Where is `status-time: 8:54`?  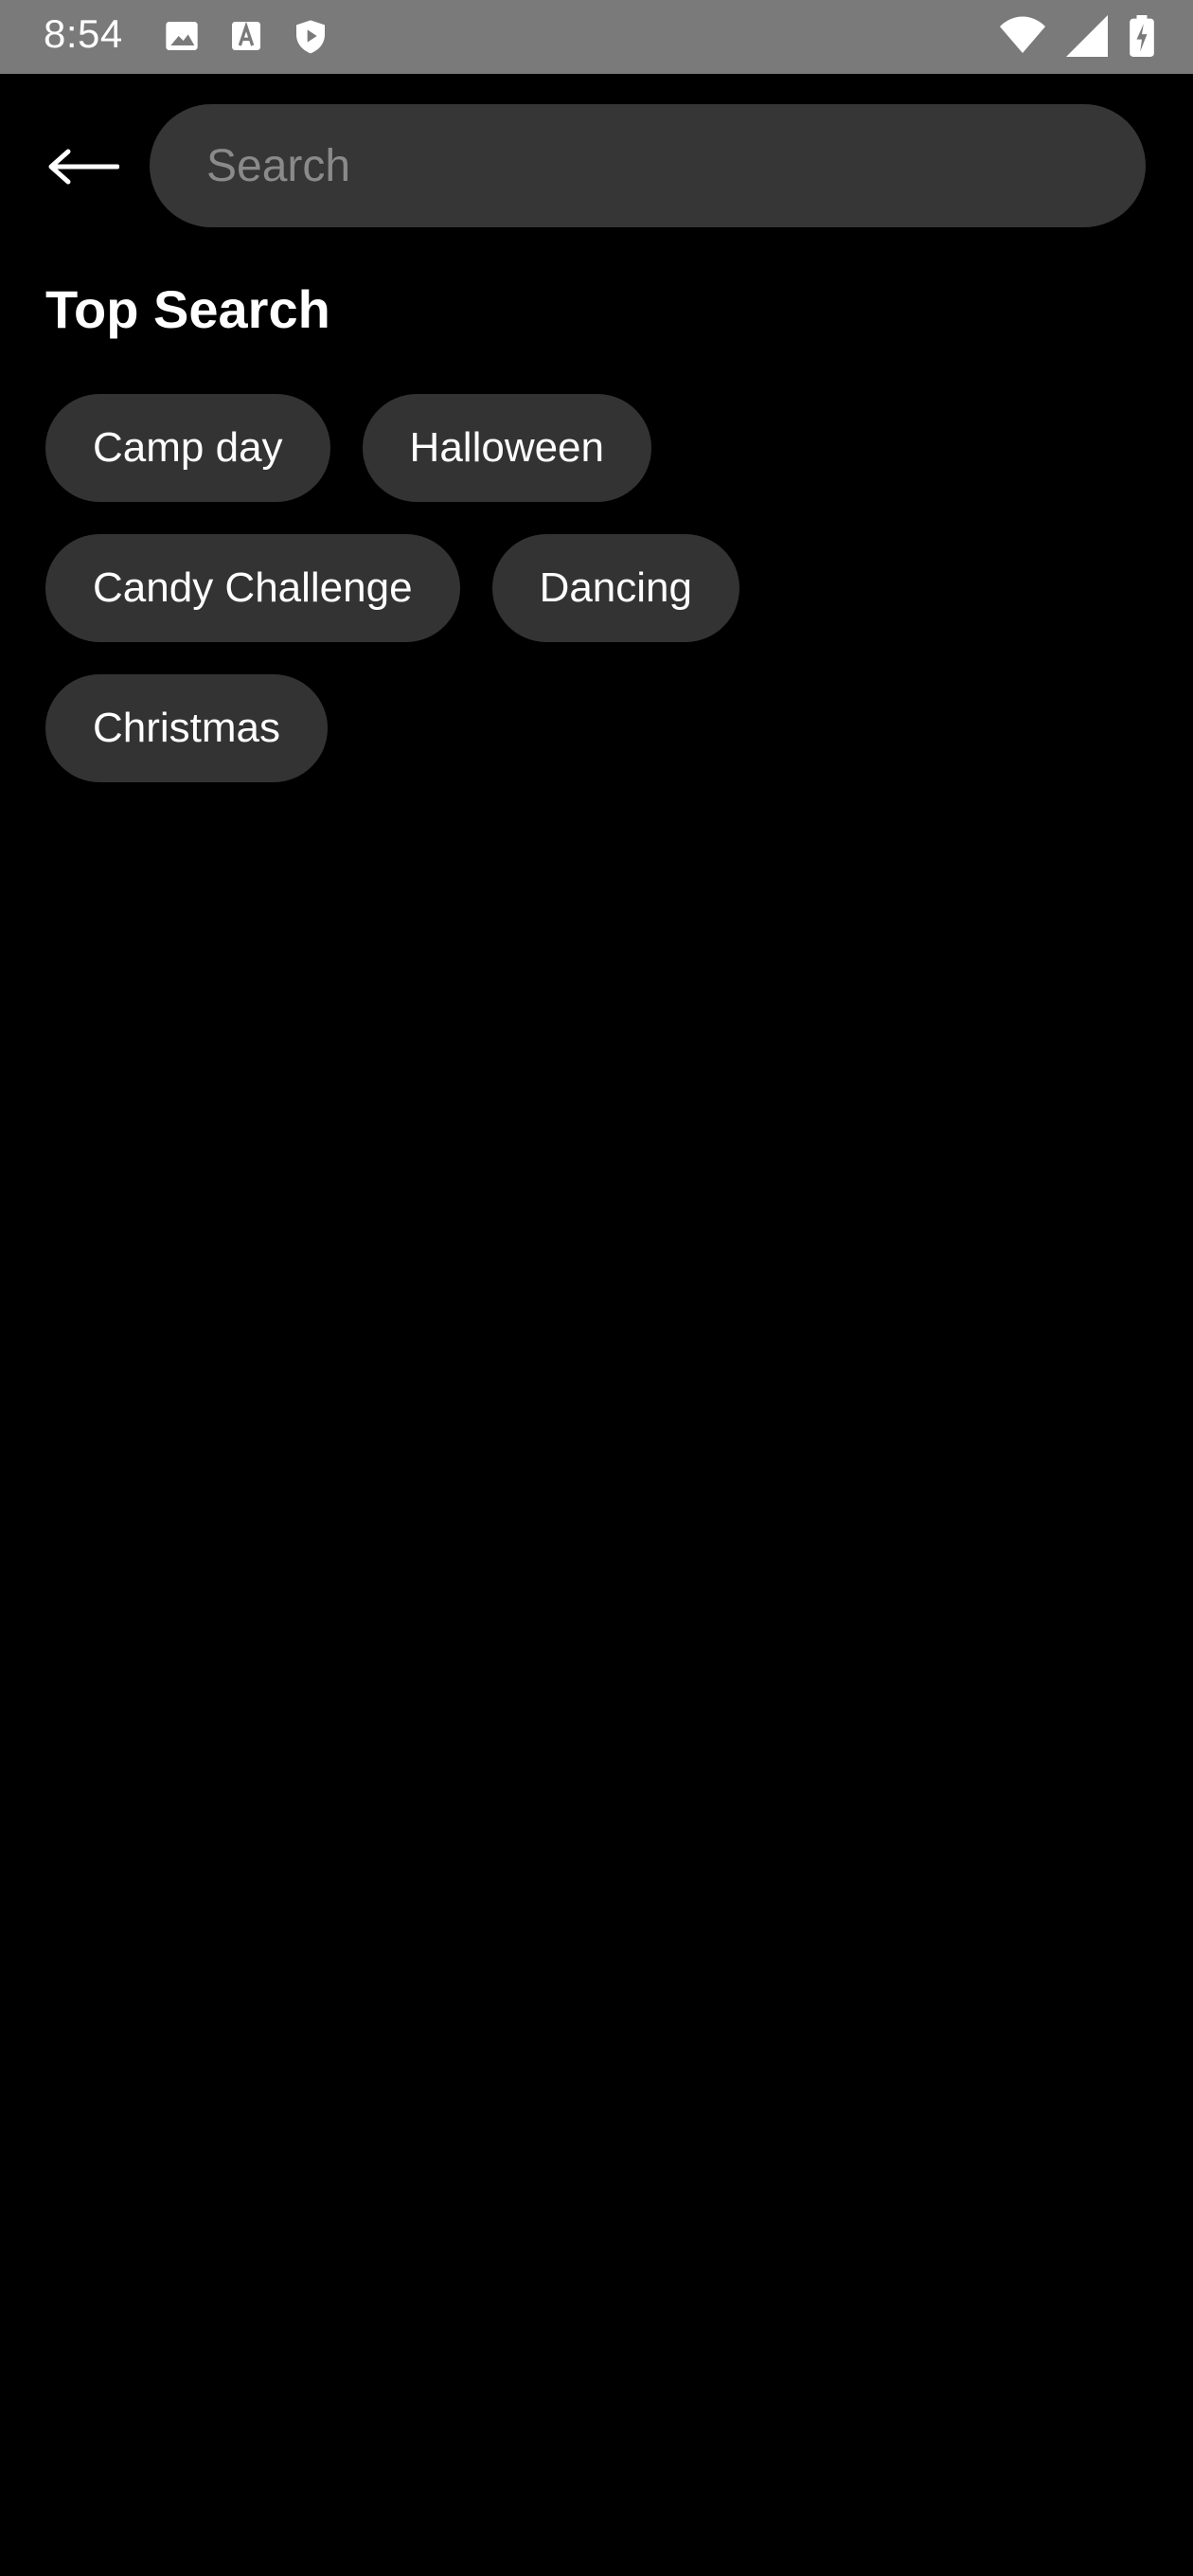 status-time: 8:54 is located at coordinates (83, 33).